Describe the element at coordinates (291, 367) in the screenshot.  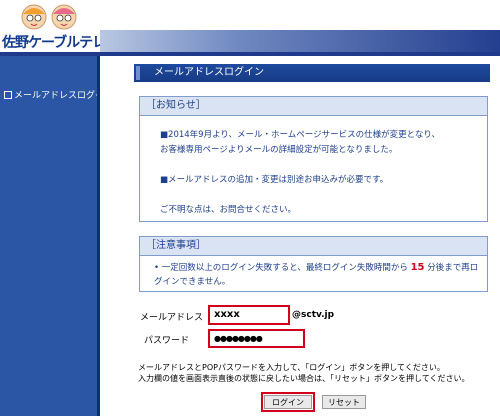
I see `instruction-line: メールアドレスとPOPパスワードを入力して、「ログイン」ボタンを押してください。` at that location.